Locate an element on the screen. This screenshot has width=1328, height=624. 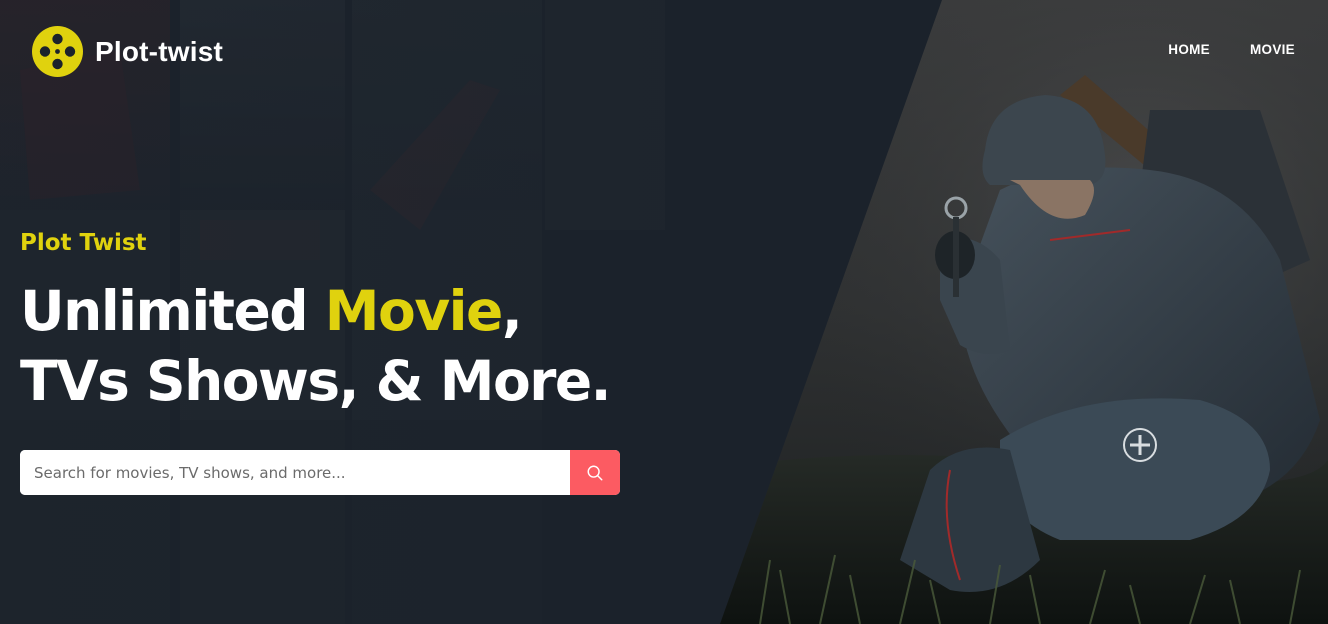
nav-movie-link: MOVIE is located at coordinates (1272, 49).